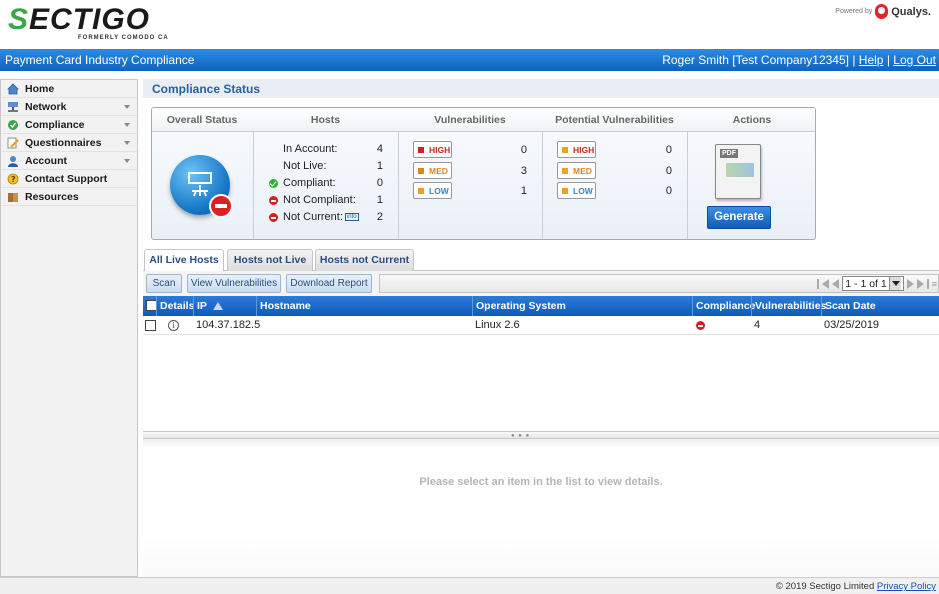 This screenshot has height=594, width=939. Describe the element at coordinates (576, 190) in the screenshot. I see `potential-low-badge: LOW` at that location.